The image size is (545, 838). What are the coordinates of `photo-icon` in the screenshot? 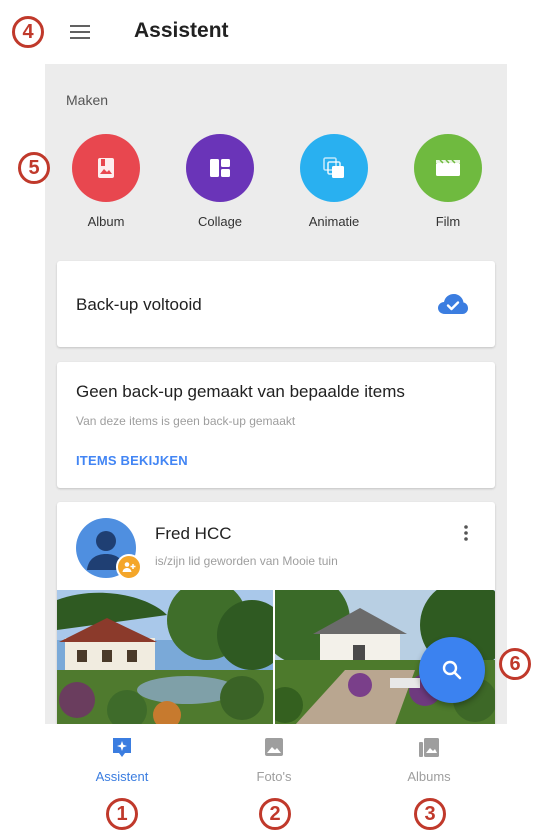 It's located at (274, 747).